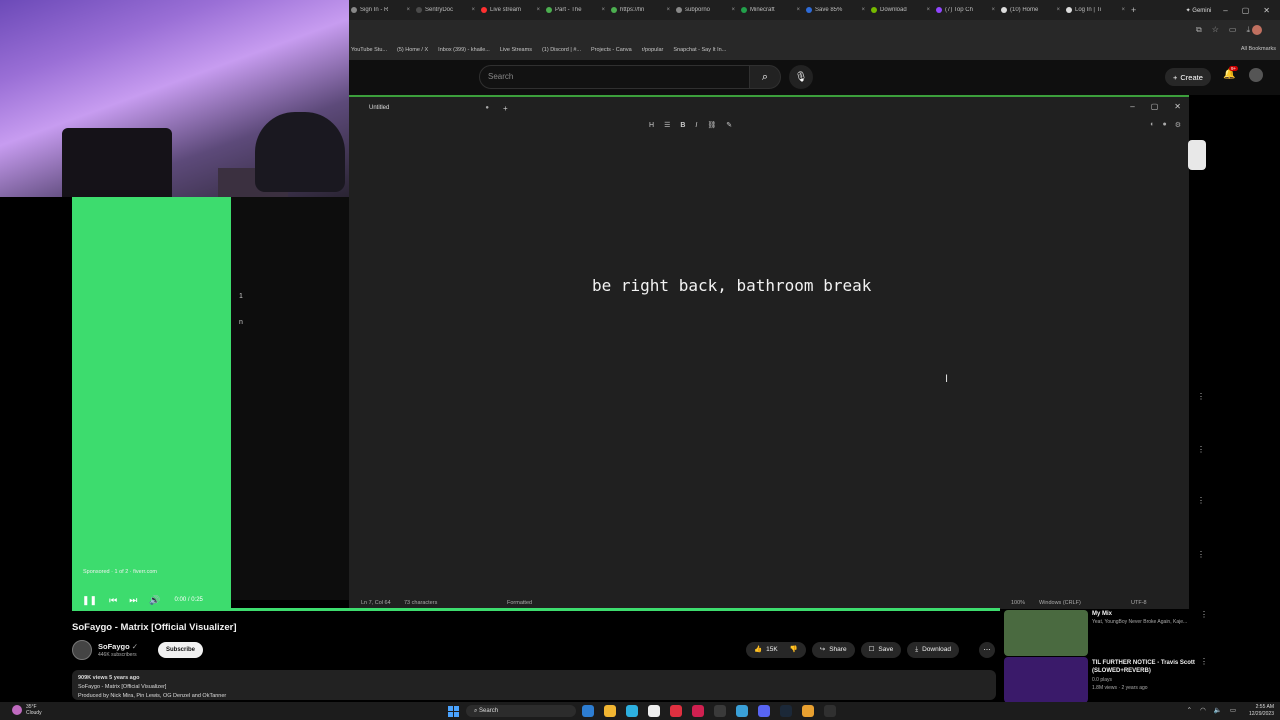 This screenshot has height=720, width=1280. I want to click on weather-widget: 35°F Cloudy, so click(34, 710).